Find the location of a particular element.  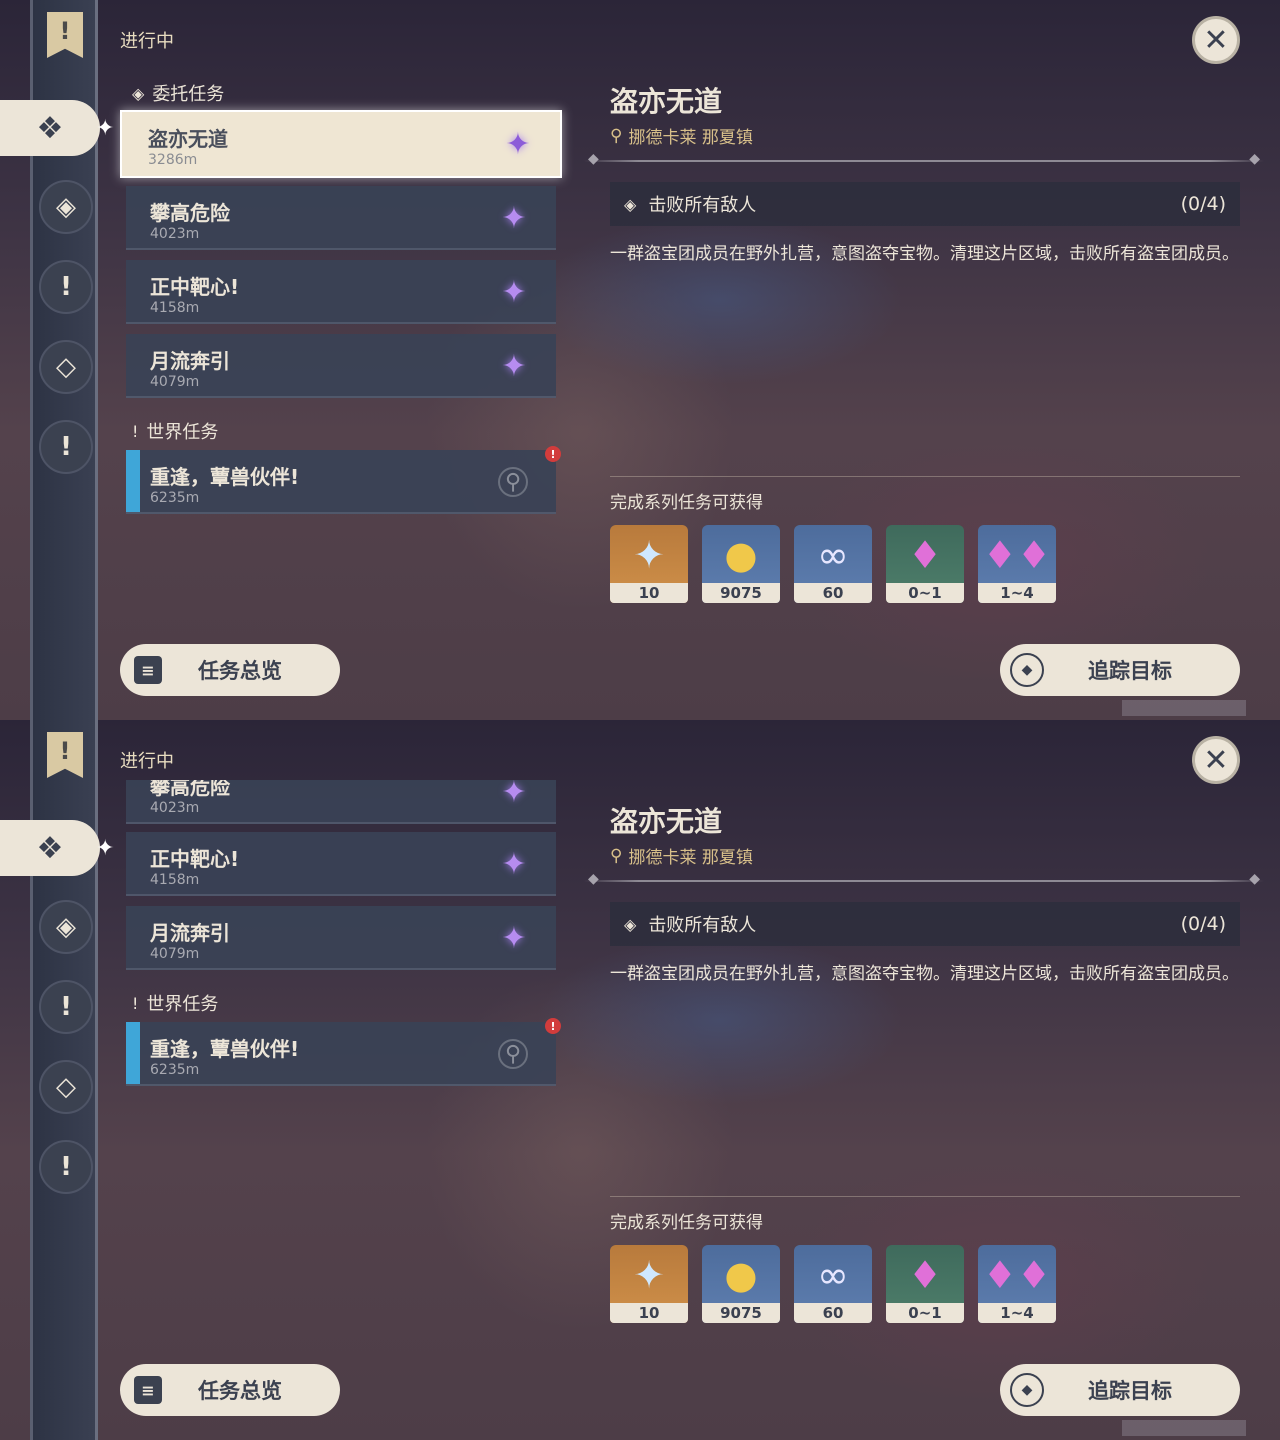

quest-list-clip: 攀高危险 4023m ✦ is located at coordinates (341, 802).